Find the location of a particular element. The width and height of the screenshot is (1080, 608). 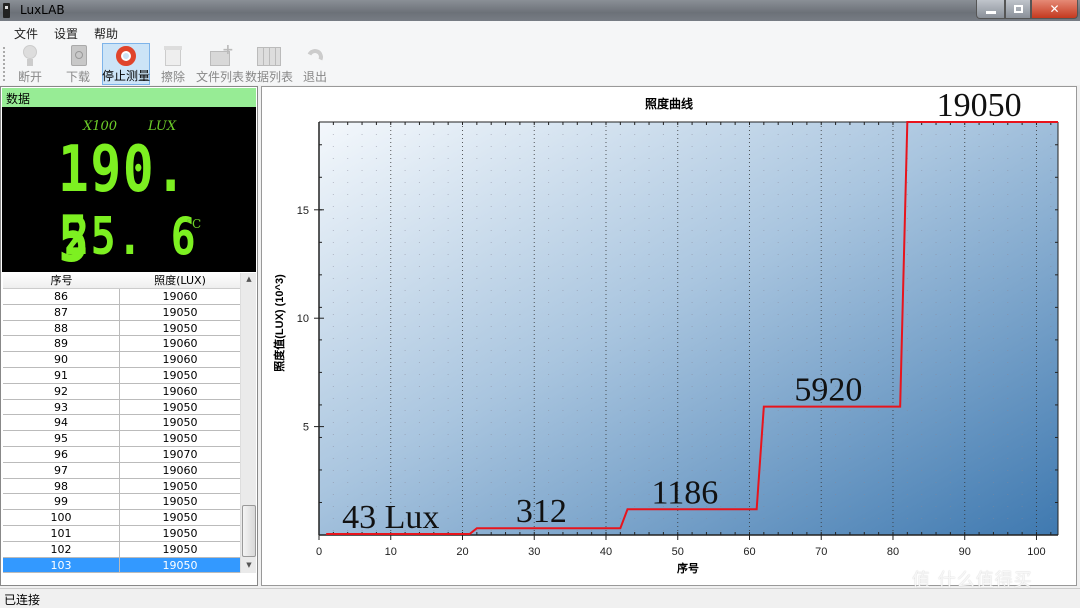

menu-help: 帮助 is located at coordinates (106, 33).